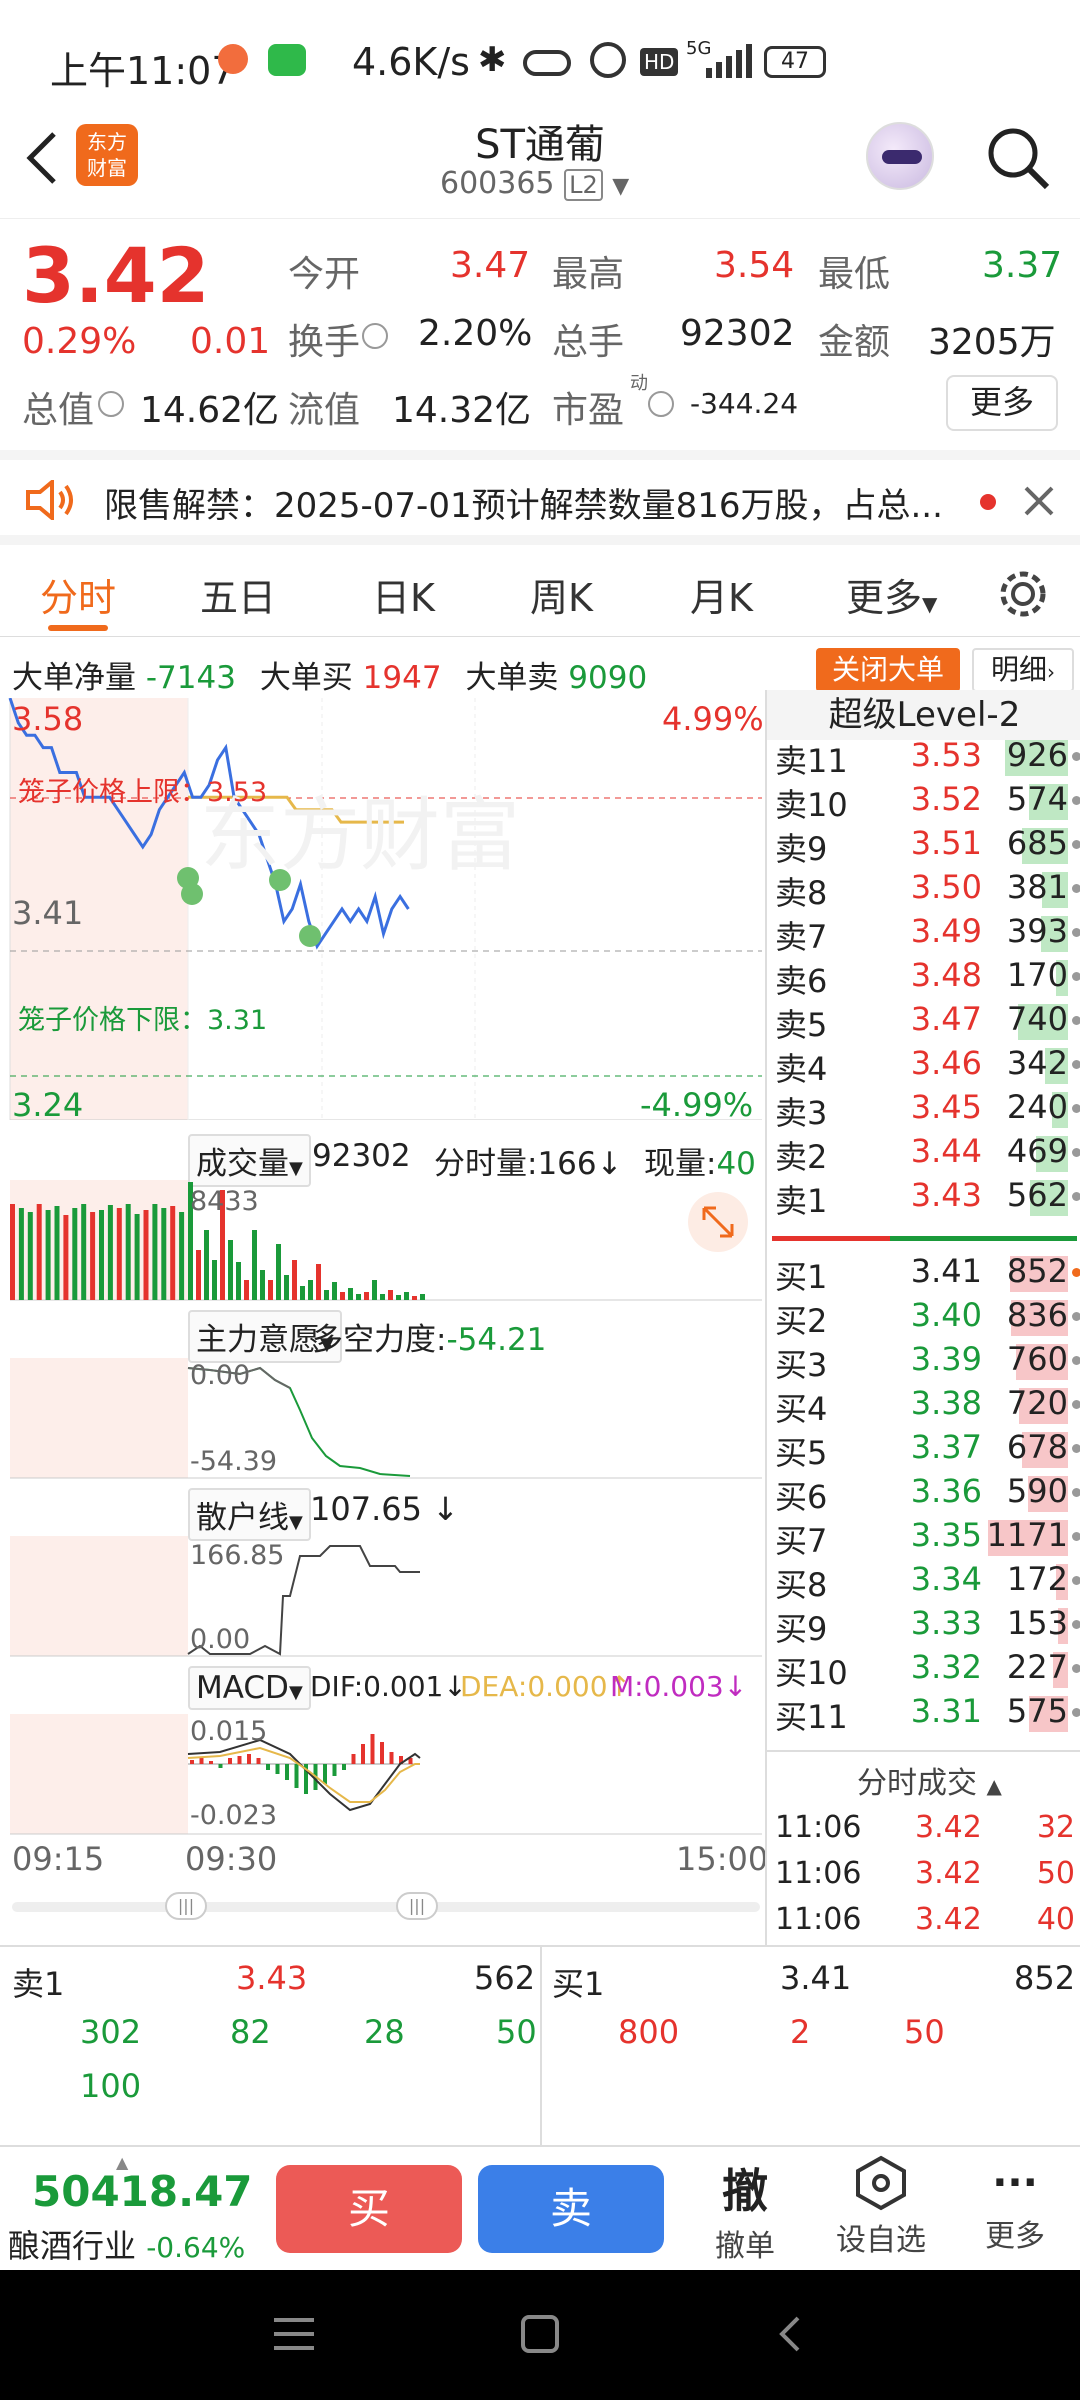  Describe the element at coordinates (382, 1775) in the screenshot. I see `macd-chart` at that location.